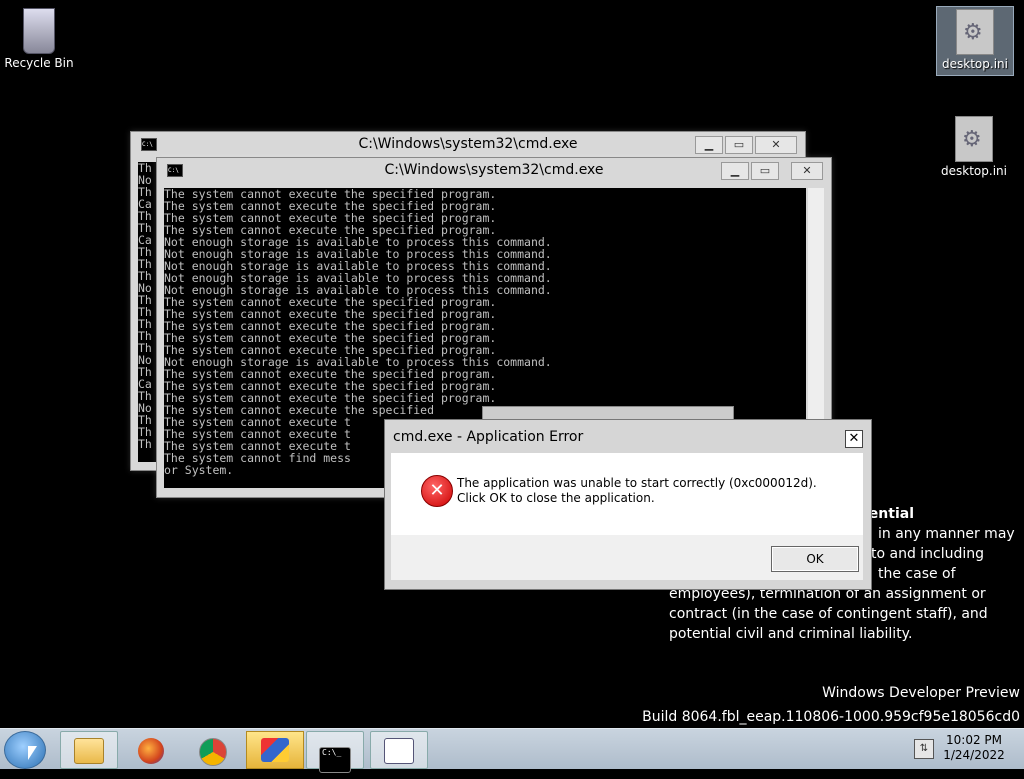 The image size is (1024, 779). I want to click on ok-button: OK, so click(815, 559).